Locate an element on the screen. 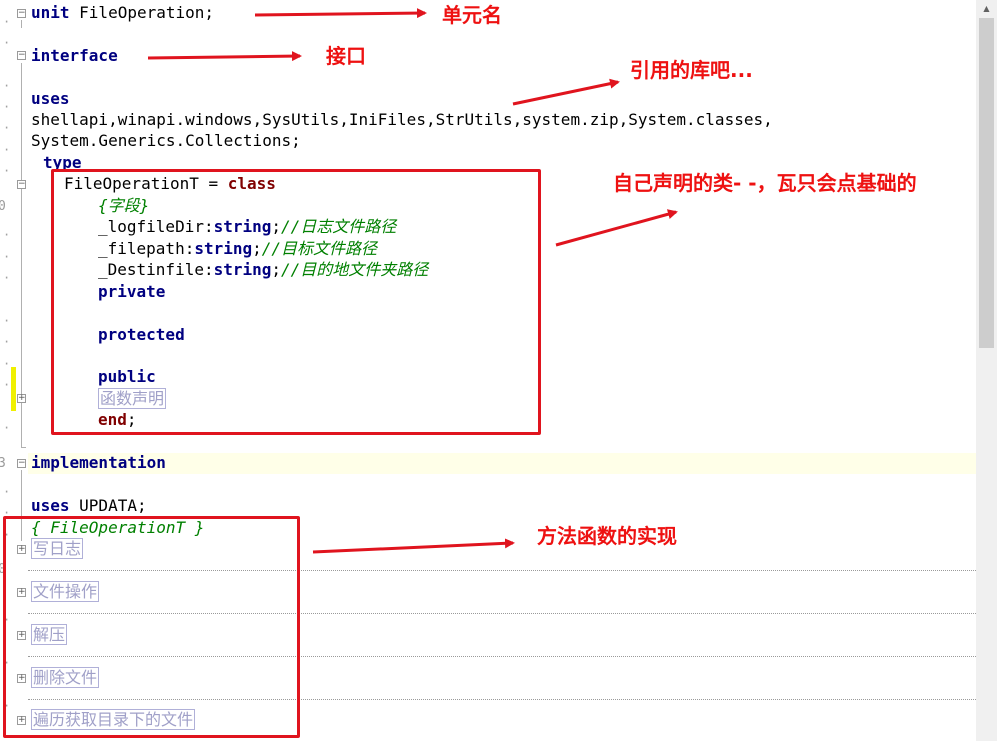  annotation-unit-name: 单元名 is located at coordinates (472, 15).